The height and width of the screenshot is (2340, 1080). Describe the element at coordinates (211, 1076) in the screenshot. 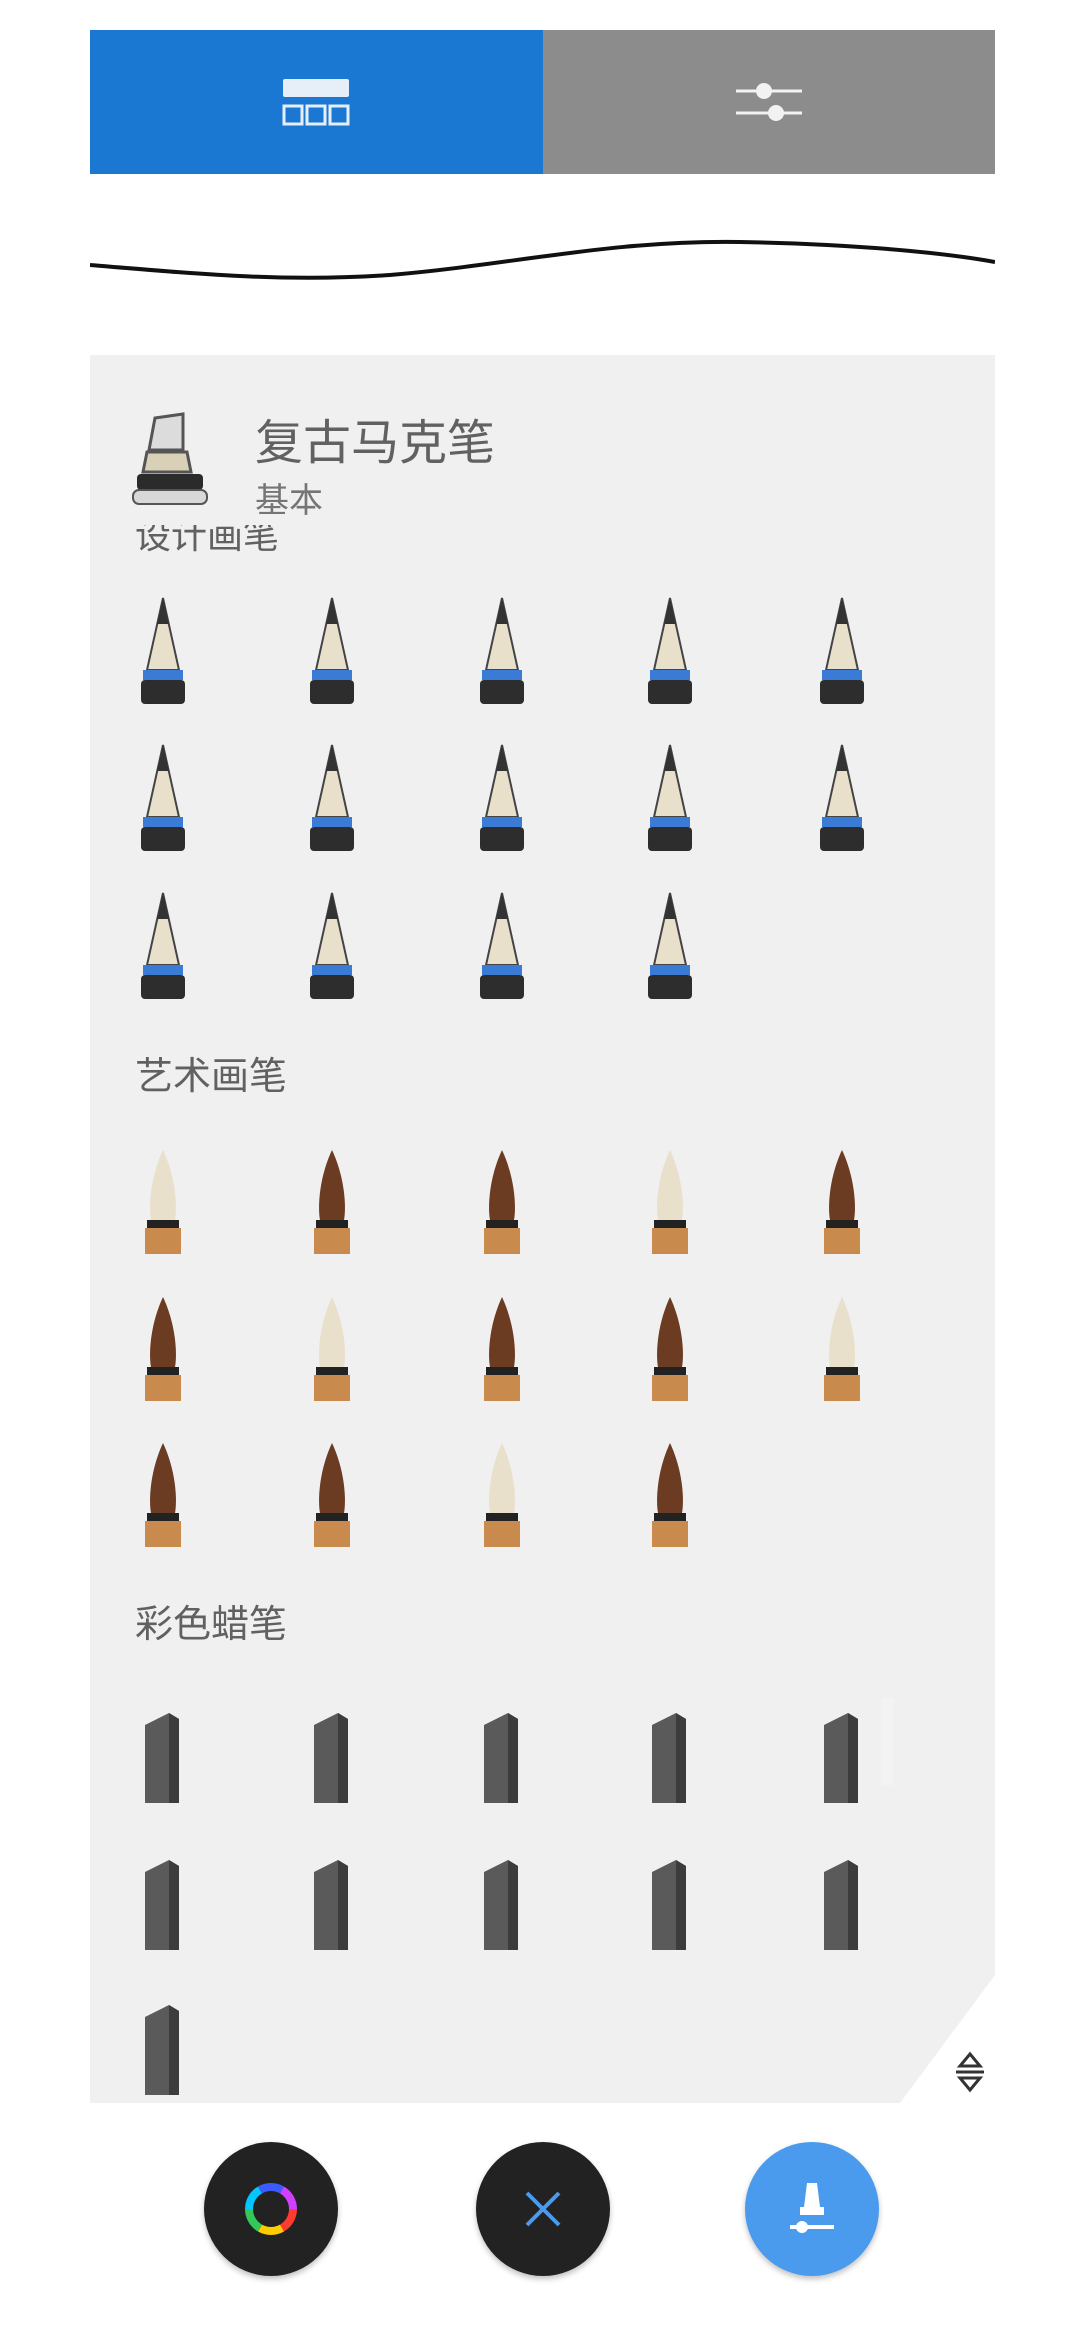

I see `category-label-art: 艺术画笔` at that location.